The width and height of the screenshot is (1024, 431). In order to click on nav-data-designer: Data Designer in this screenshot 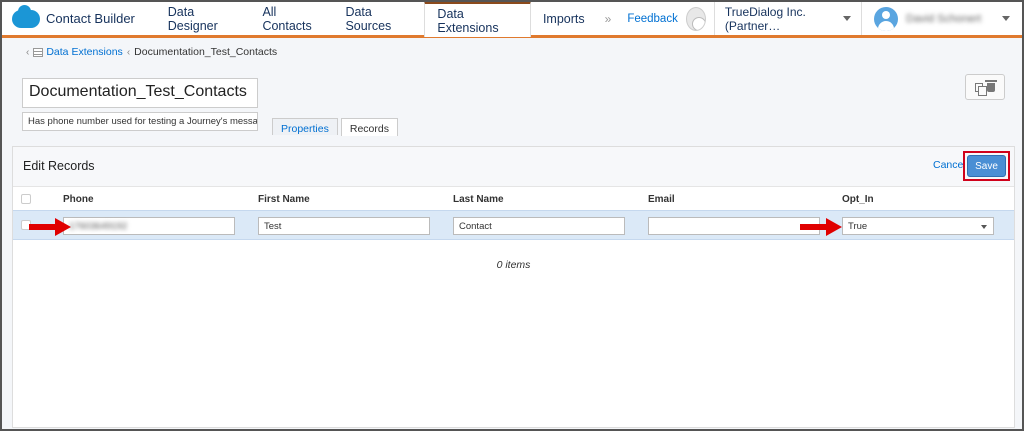, I will do `click(203, 18)`.